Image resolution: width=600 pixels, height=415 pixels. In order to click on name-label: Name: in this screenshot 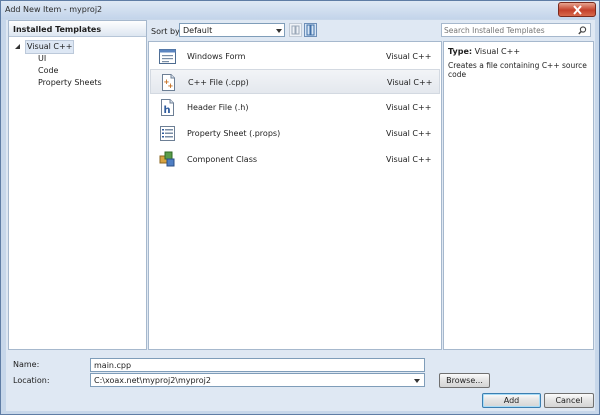, I will do `click(26, 364)`.